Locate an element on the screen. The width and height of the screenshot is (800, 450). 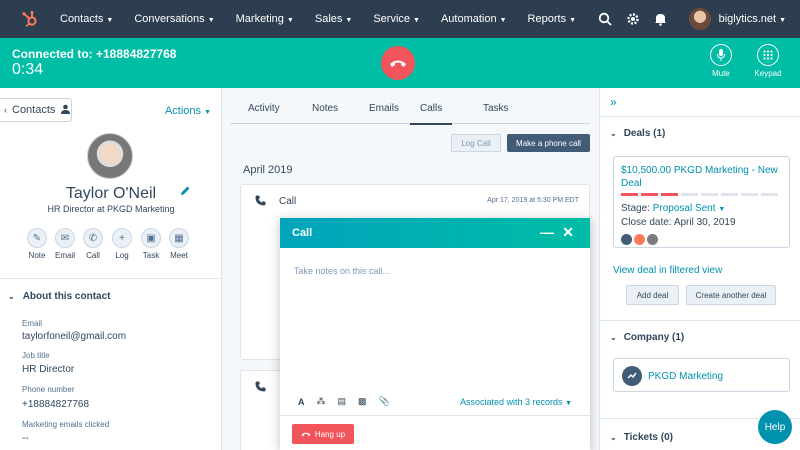
nav-marketing: Marketing ▼ is located at coordinates (265, 19).